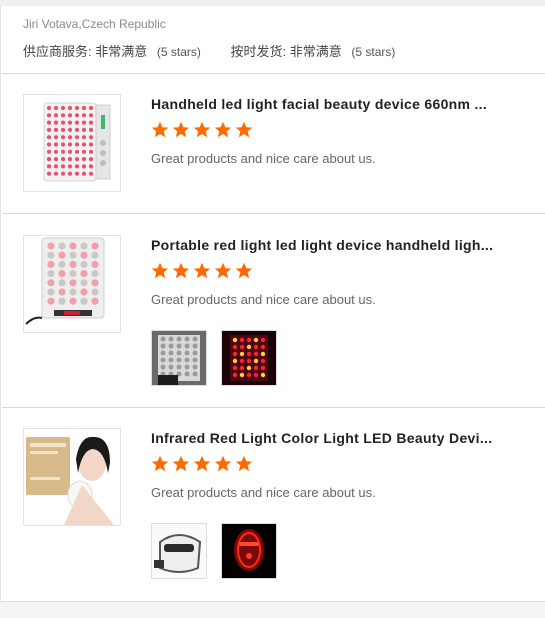 Image resolution: width=545 pixels, height=618 pixels. What do you see at coordinates (121, 51) in the screenshot?
I see `supplier-service-value: 非常满意` at bounding box center [121, 51].